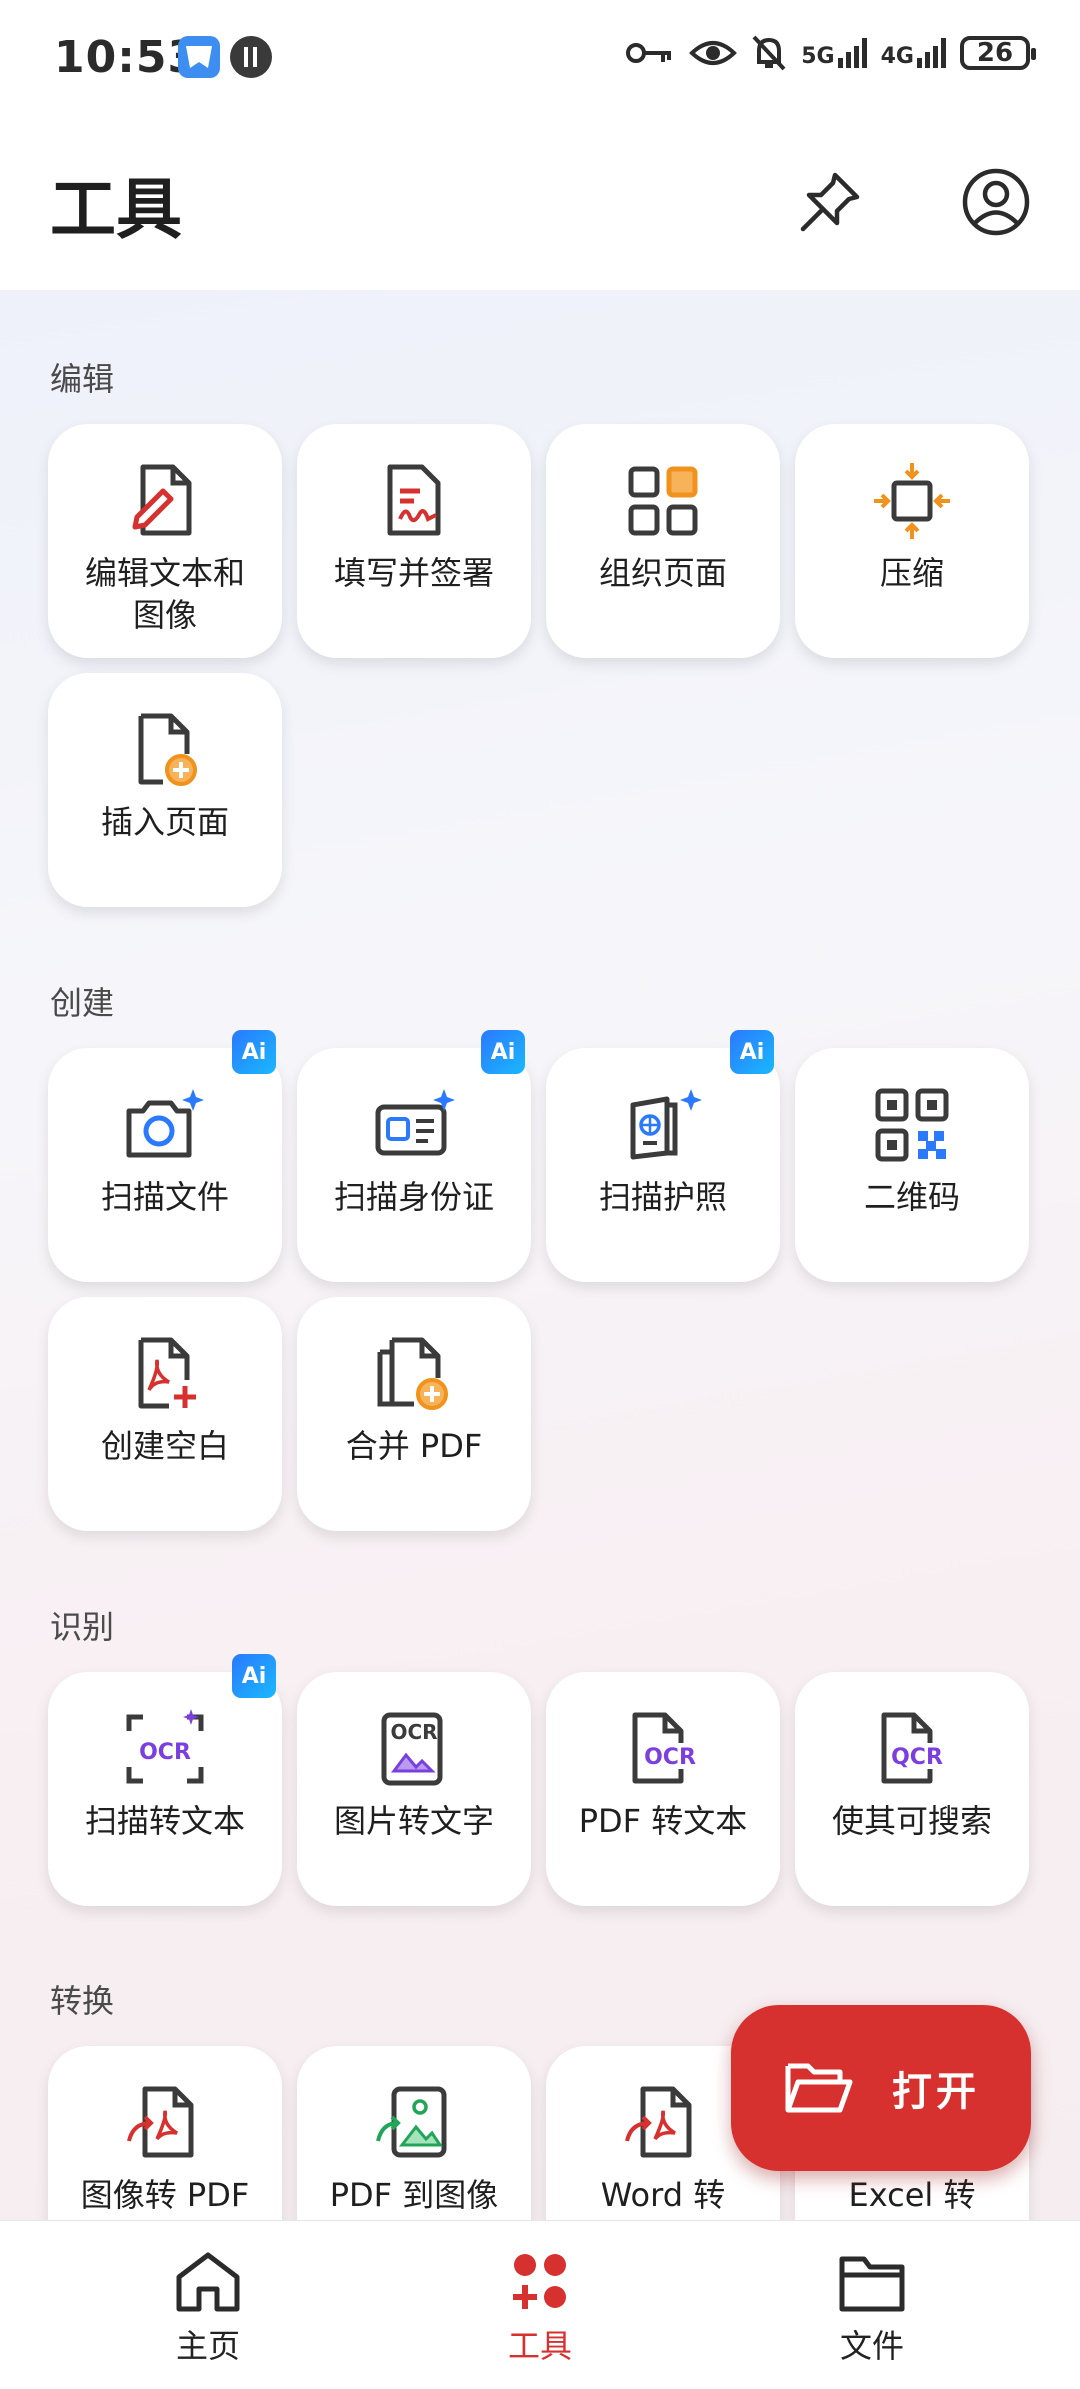 The height and width of the screenshot is (2389, 1080). I want to click on tool-label: 编辑文本和 图像, so click(164, 594).